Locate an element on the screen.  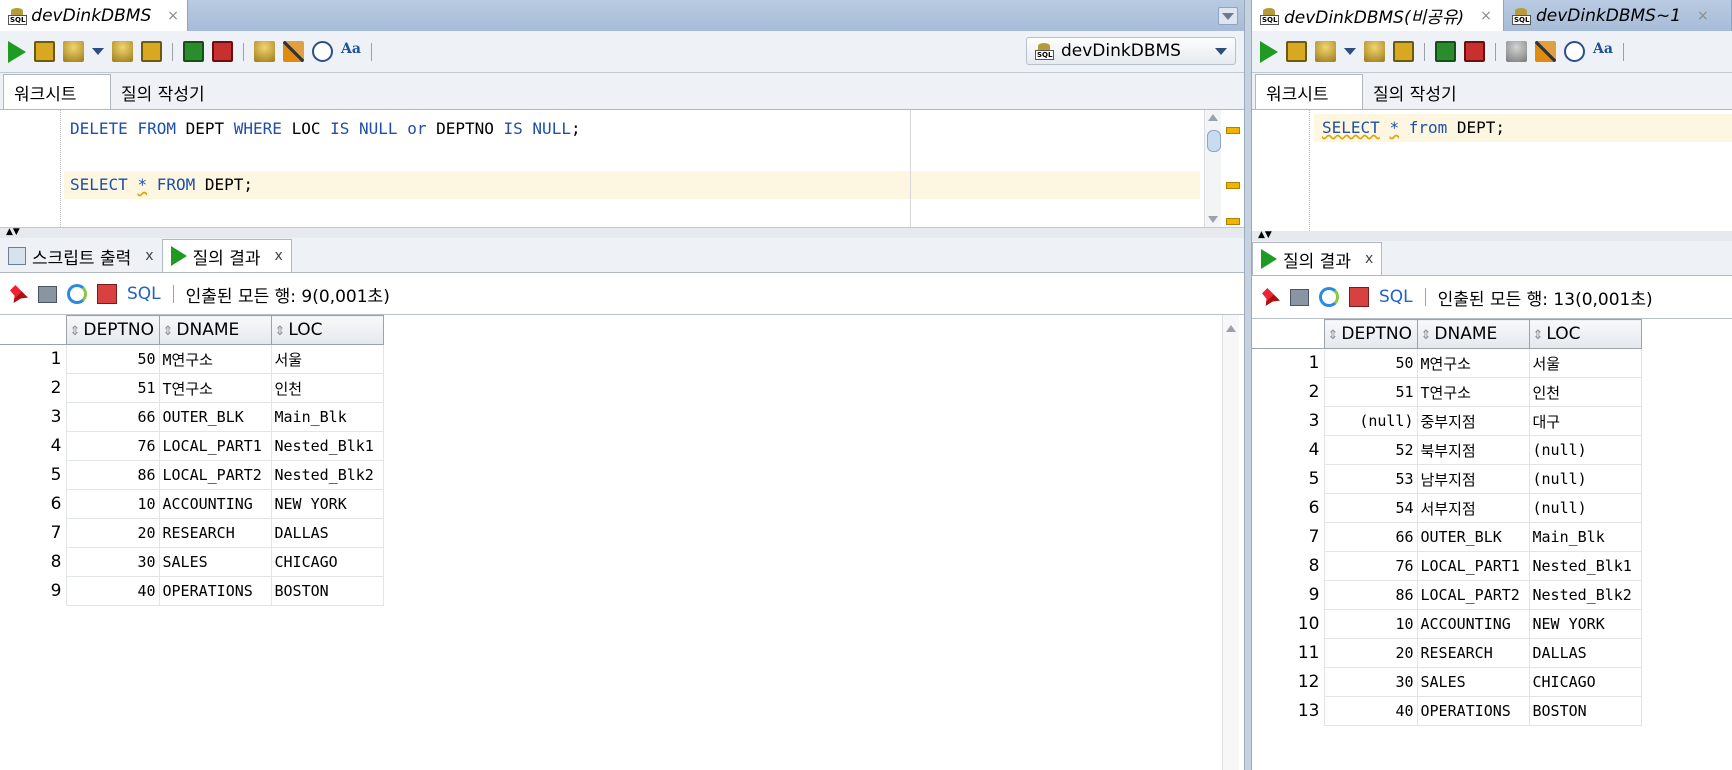
scroll-up-arrow is located at coordinates (1231, 328).